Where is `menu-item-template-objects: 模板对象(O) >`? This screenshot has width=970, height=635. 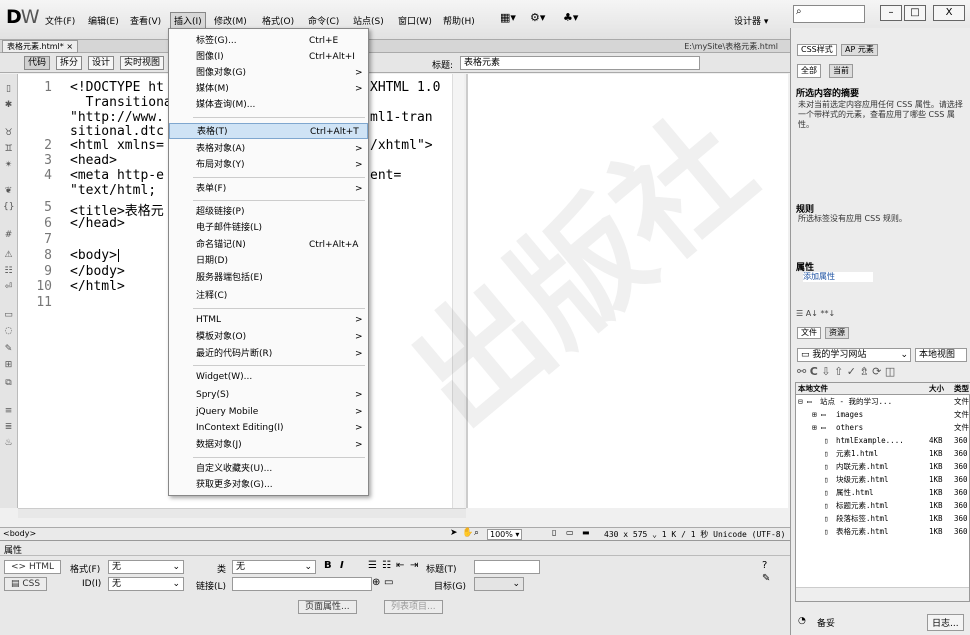 menu-item-template-objects: 模板对象(O) > is located at coordinates (268, 337).